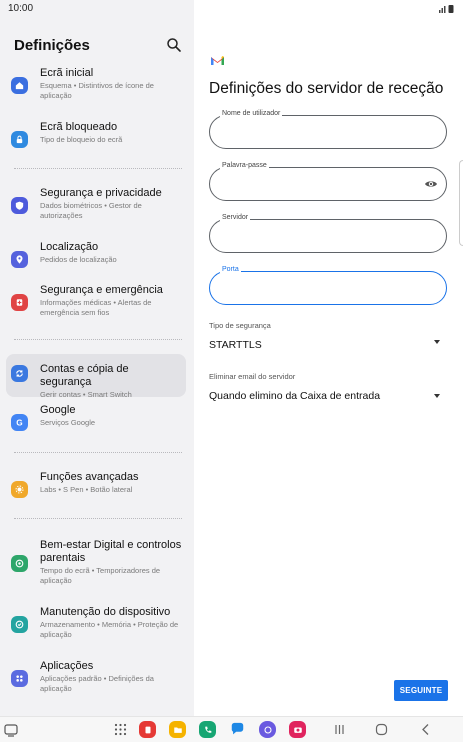 The height and width of the screenshot is (742, 463). Describe the element at coordinates (19, 85) in the screenshot. I see `home-icon` at that location.